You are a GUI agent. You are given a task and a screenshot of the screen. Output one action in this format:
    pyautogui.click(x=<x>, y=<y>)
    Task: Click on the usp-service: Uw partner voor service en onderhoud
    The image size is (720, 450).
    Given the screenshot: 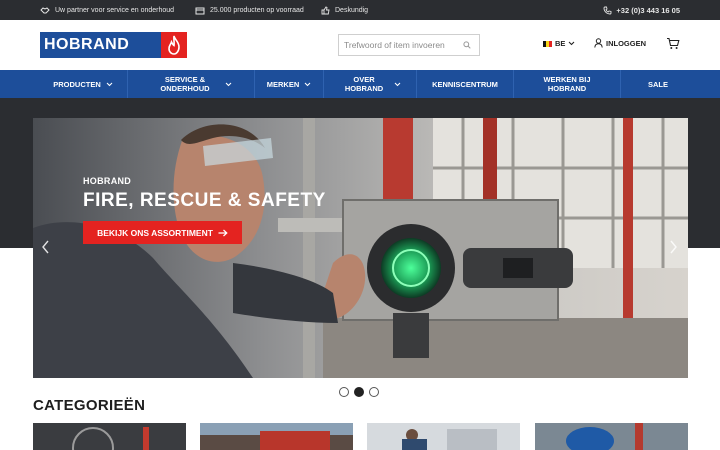 What is the action you would take?
    pyautogui.click(x=107, y=10)
    